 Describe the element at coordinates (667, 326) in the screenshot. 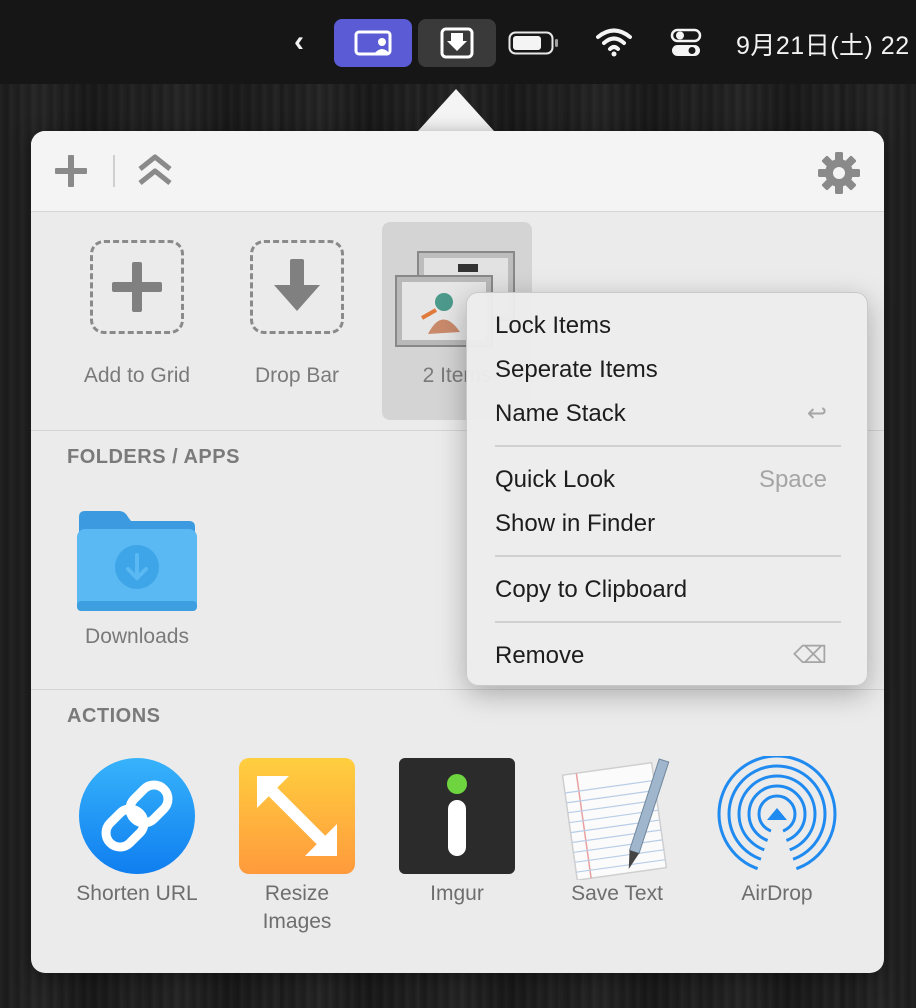

I see `menu-item-lock-items: Lock Items` at that location.